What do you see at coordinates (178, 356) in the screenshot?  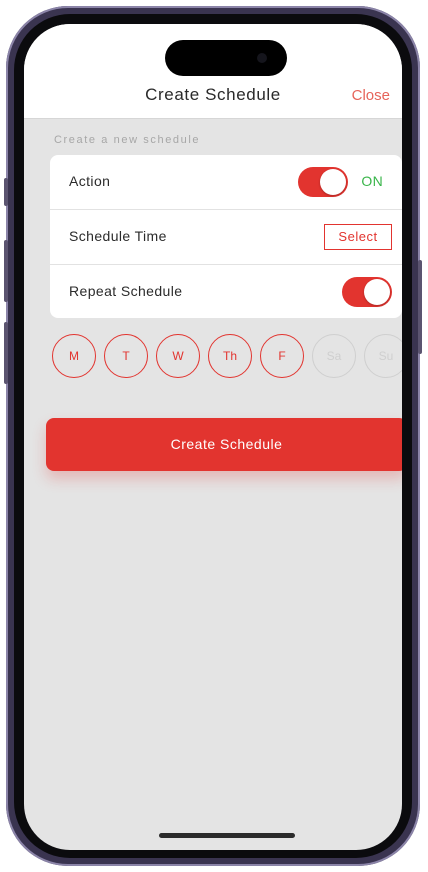 I see `day-wednesday: W` at bounding box center [178, 356].